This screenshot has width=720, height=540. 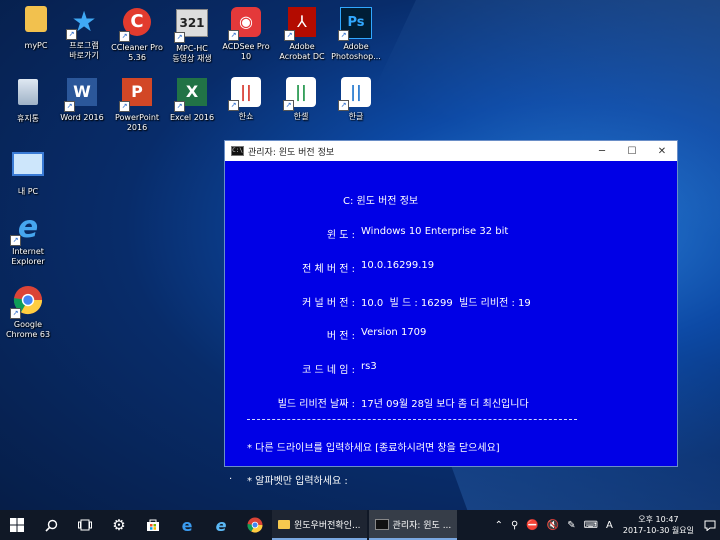 I want to click on gear-icon: ⚙, so click(x=119, y=525).